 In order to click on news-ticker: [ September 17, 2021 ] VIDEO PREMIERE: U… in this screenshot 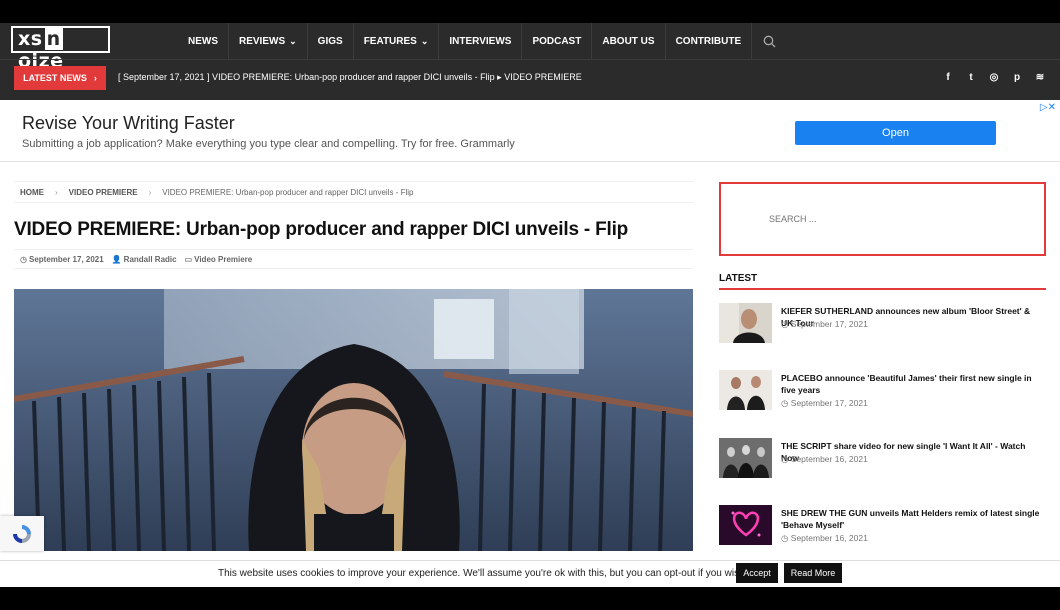, I will do `click(350, 77)`.